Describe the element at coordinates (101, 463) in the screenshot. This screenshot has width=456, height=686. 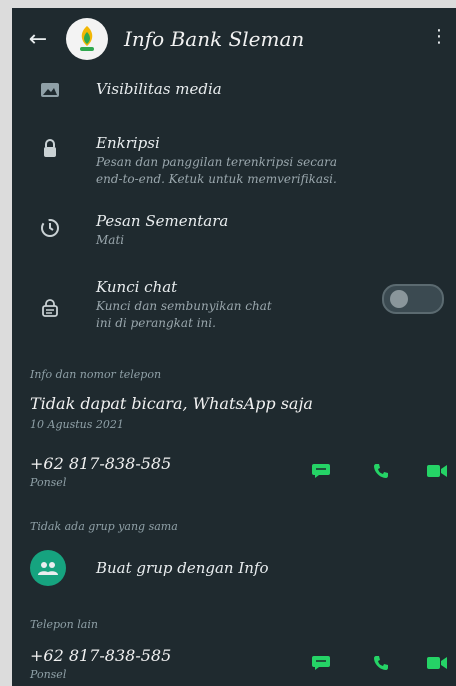
I see `phone-number: +62 817-838-585` at that location.